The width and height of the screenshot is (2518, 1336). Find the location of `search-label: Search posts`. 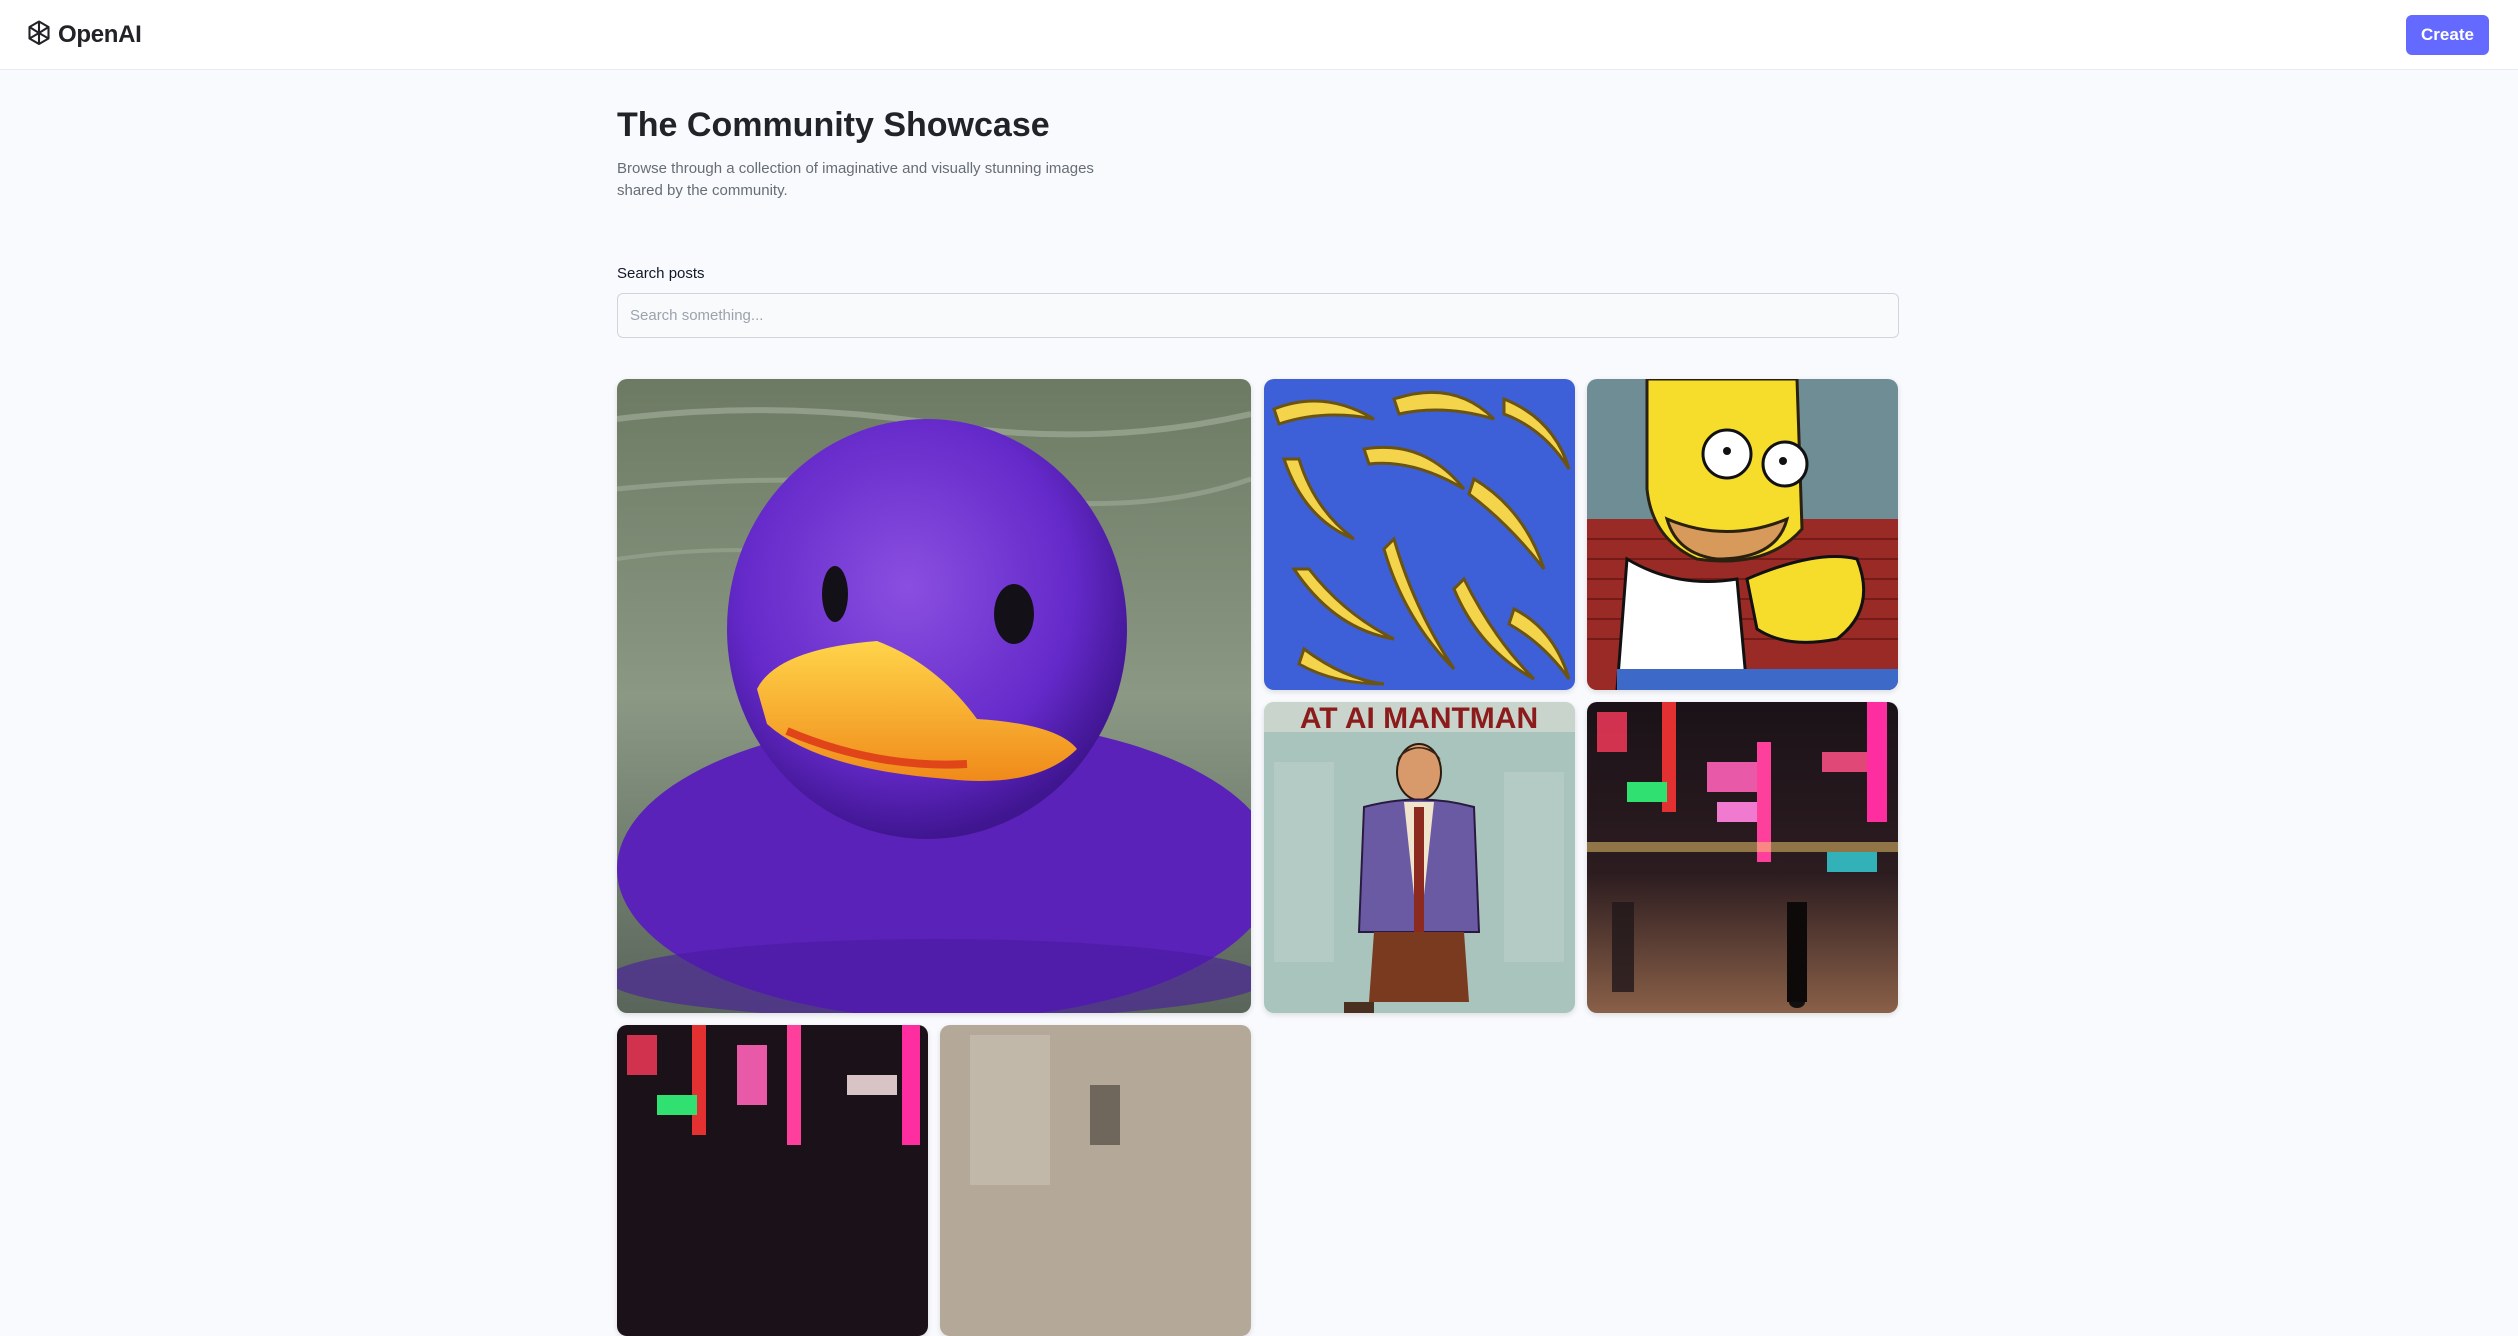

search-label: Search posts is located at coordinates (661, 273).